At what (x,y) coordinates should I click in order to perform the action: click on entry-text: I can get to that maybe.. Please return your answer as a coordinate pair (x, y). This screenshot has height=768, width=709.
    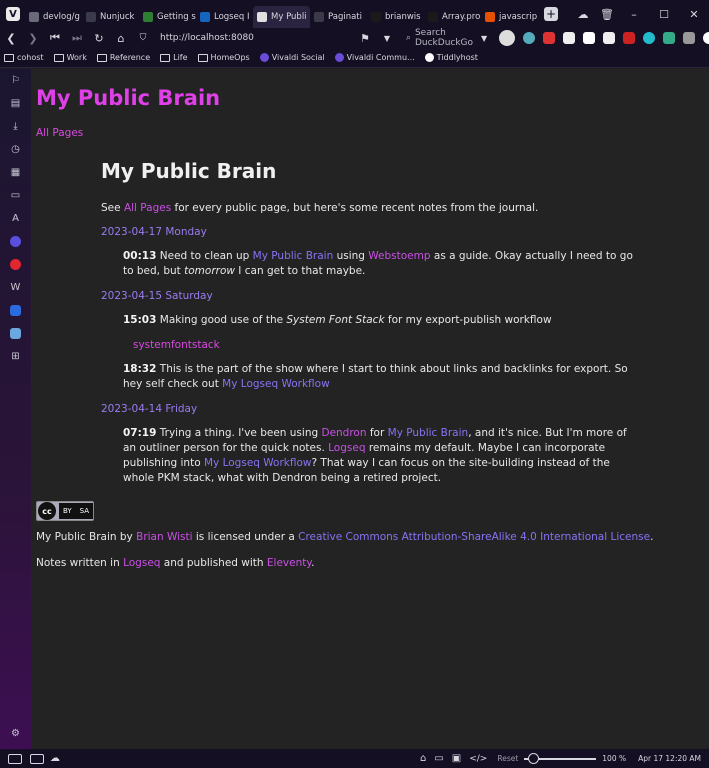
    Looking at the image, I should click on (300, 271).